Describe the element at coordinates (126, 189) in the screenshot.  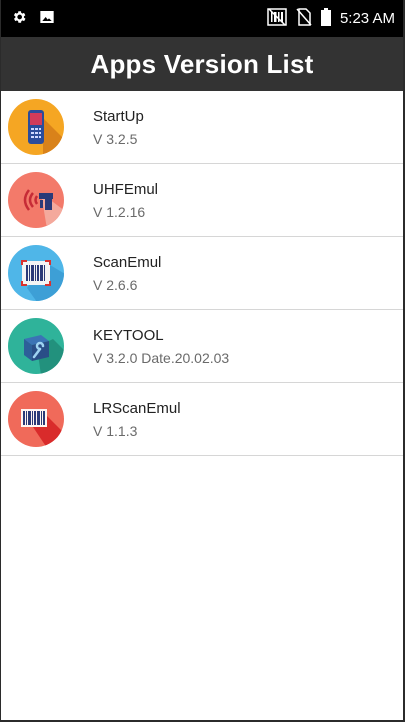
I see `app-name: UHFEmul` at that location.